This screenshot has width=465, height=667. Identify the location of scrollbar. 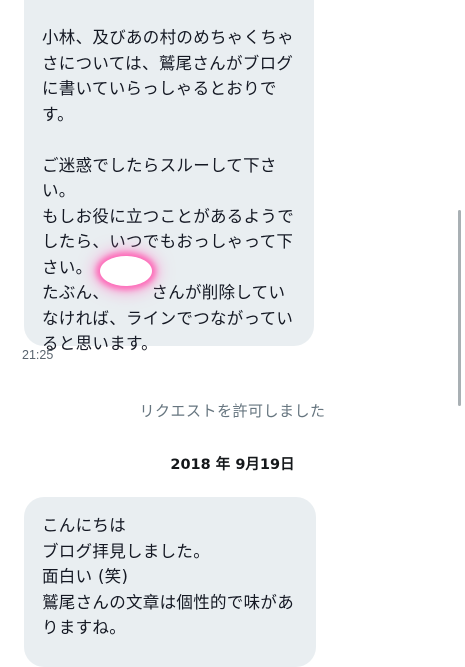
(459, 308).